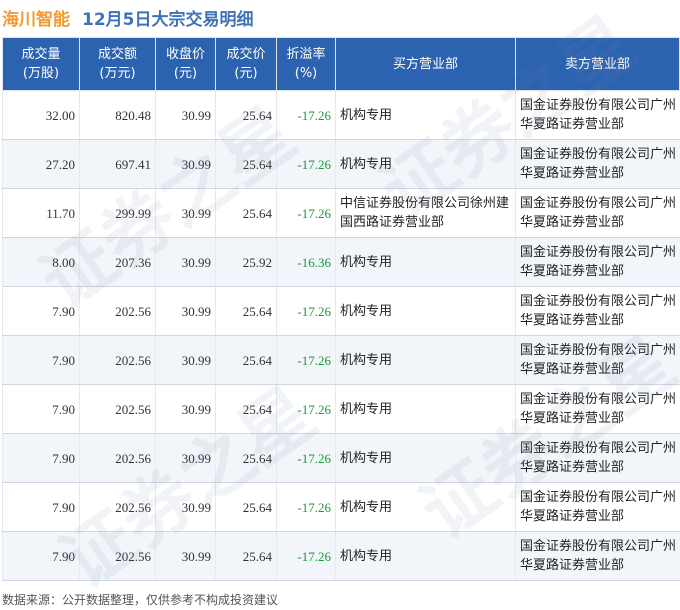 The image size is (680, 610). Describe the element at coordinates (597, 64) in the screenshot. I see `column-header-seller: 卖方营业部` at that location.